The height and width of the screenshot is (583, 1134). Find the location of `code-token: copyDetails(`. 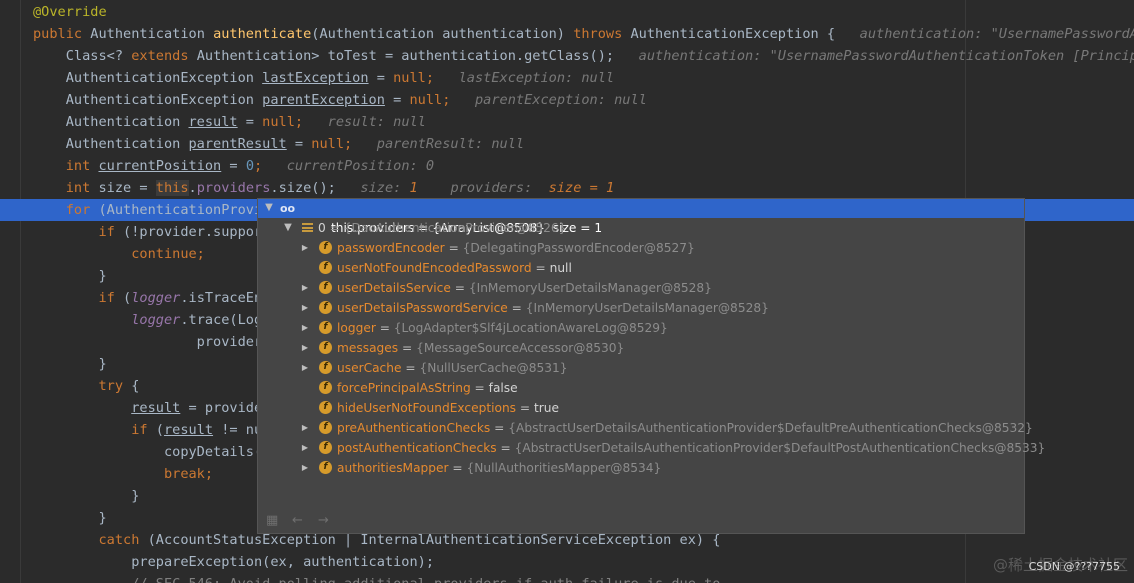

code-token: copyDetails( is located at coordinates (148, 452).